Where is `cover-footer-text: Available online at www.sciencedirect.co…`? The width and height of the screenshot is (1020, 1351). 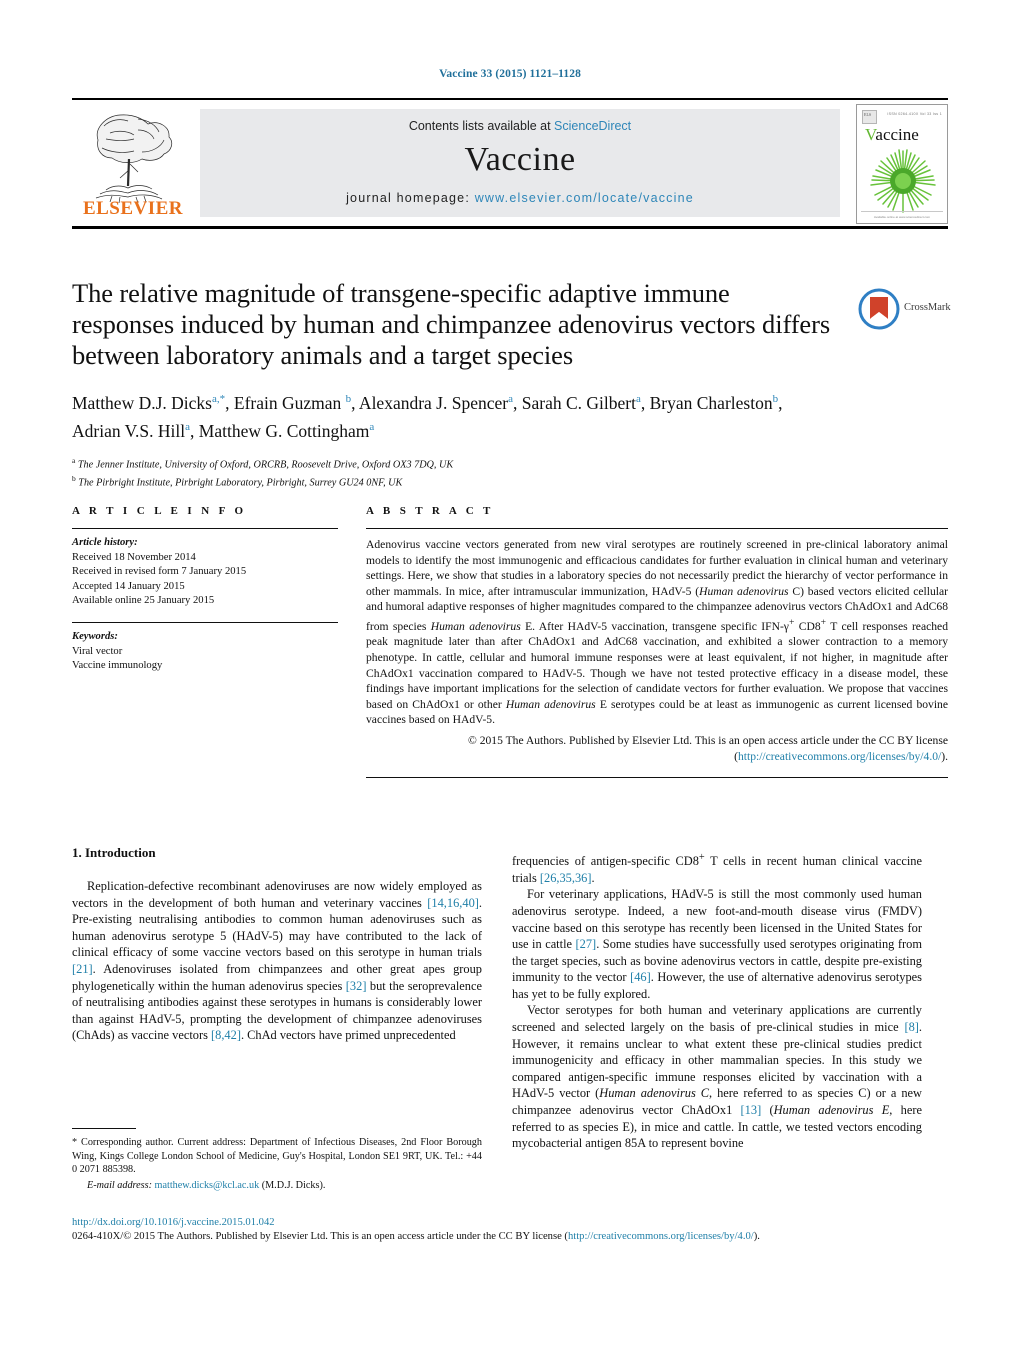 cover-footer-text: Available online at www.sciencedirect.co… is located at coordinates (902, 217).